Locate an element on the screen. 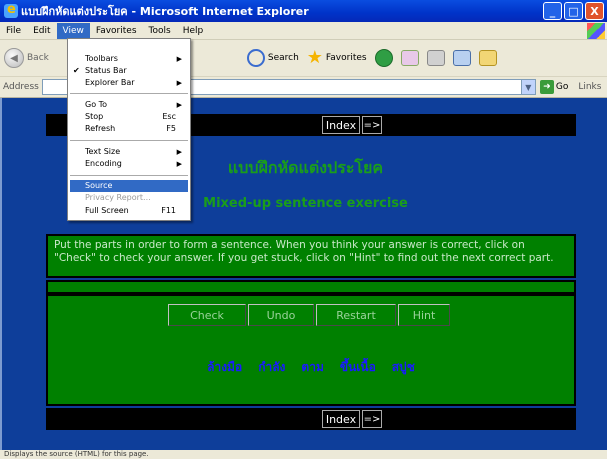  menu-item-label: Status Bar is located at coordinates (106, 70).